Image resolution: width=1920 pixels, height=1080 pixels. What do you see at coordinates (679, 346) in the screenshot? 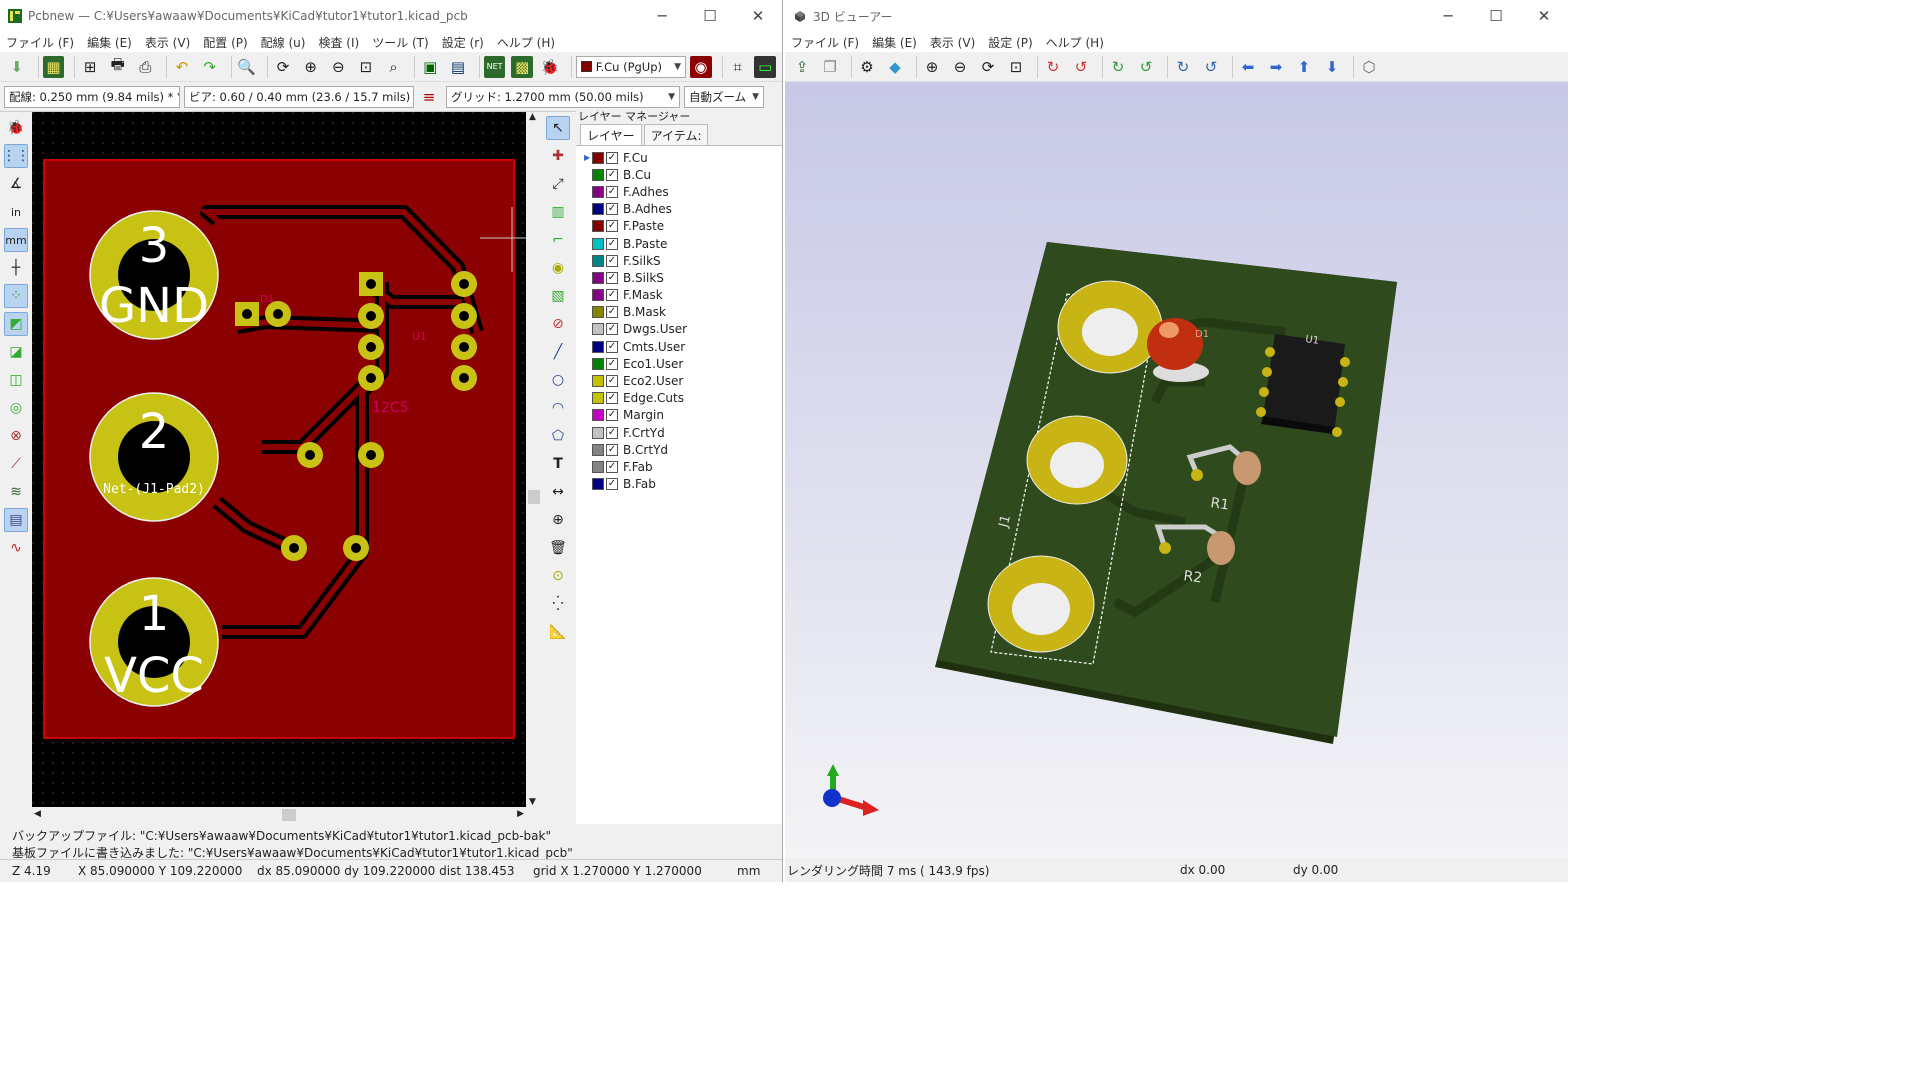
I see `layer-row: ✓ Cmts.User` at bounding box center [679, 346].